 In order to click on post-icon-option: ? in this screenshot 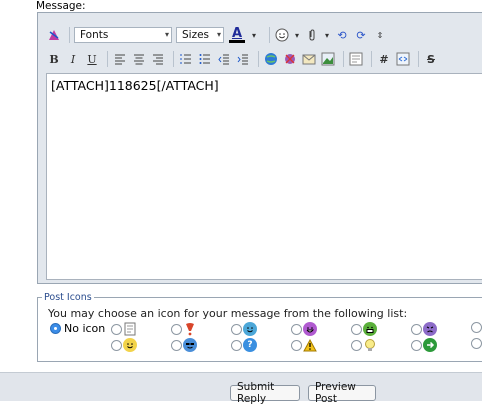, I will do `click(244, 345)`.